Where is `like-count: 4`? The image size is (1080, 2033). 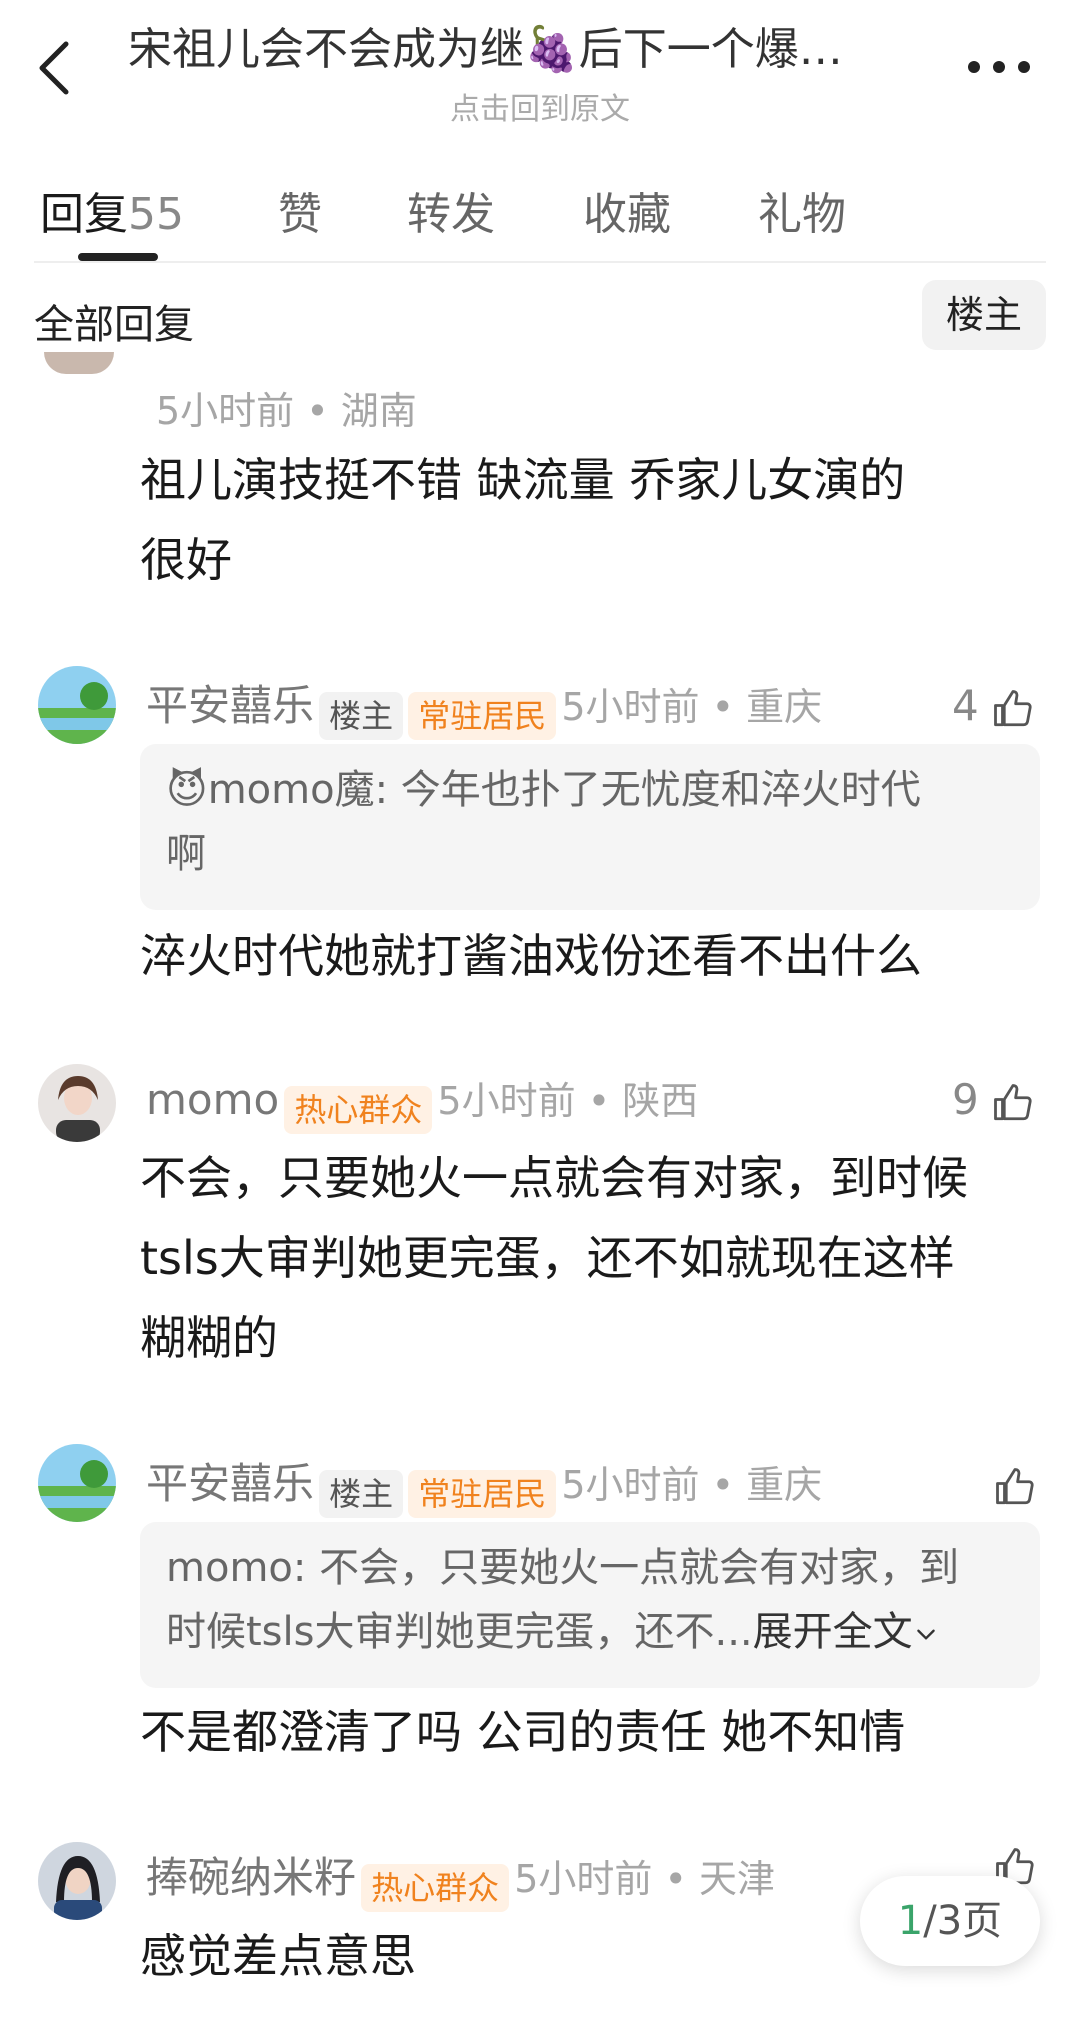 like-count: 4 is located at coordinates (965, 705).